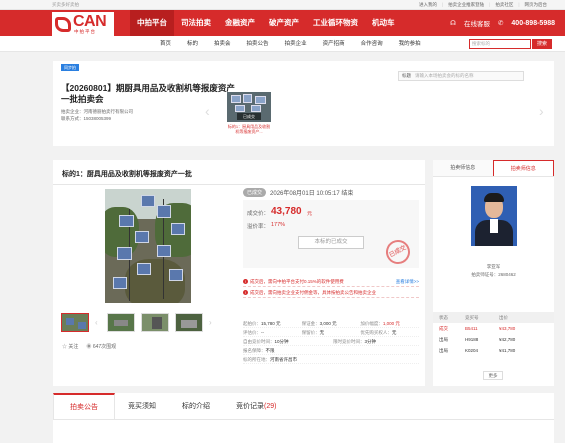  I want to click on lot-end-time: 2026年08月01日 10:05:17 结束, so click(312, 194).